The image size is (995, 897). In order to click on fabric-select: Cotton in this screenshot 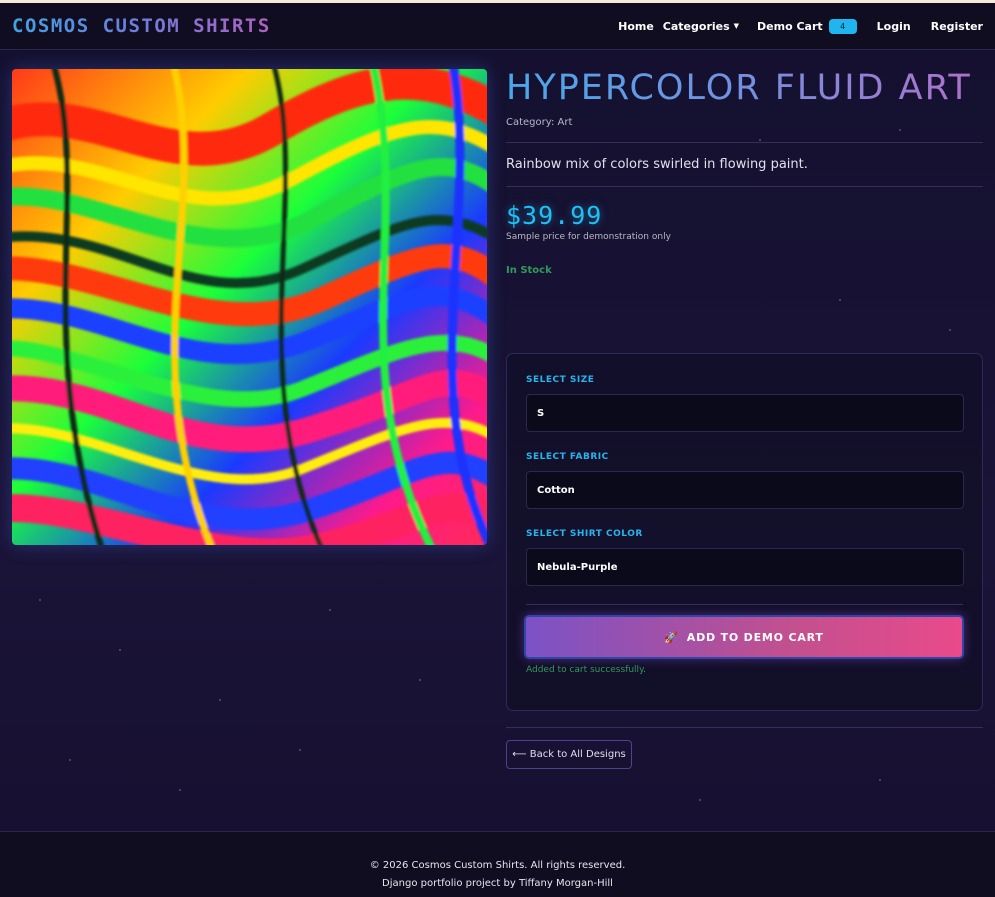, I will do `click(745, 490)`.